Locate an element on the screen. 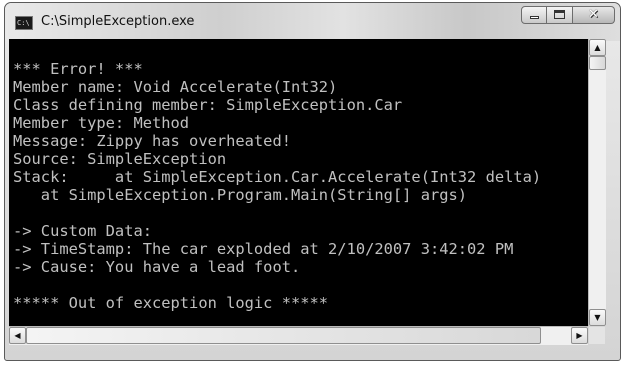  scroll-down-button: ▼ is located at coordinates (597, 317).